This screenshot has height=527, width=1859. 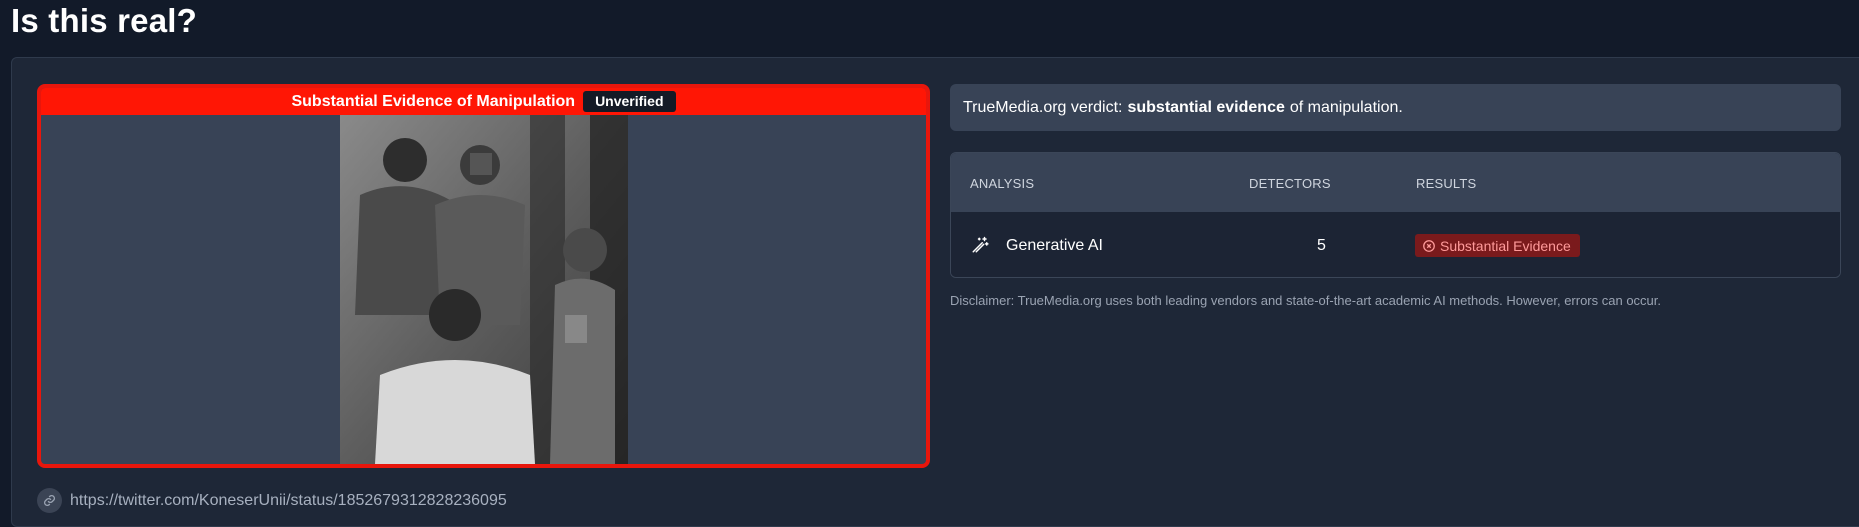 I want to click on verdict-banner-label: Substantial Evidence of Manipulation, so click(x=433, y=101).